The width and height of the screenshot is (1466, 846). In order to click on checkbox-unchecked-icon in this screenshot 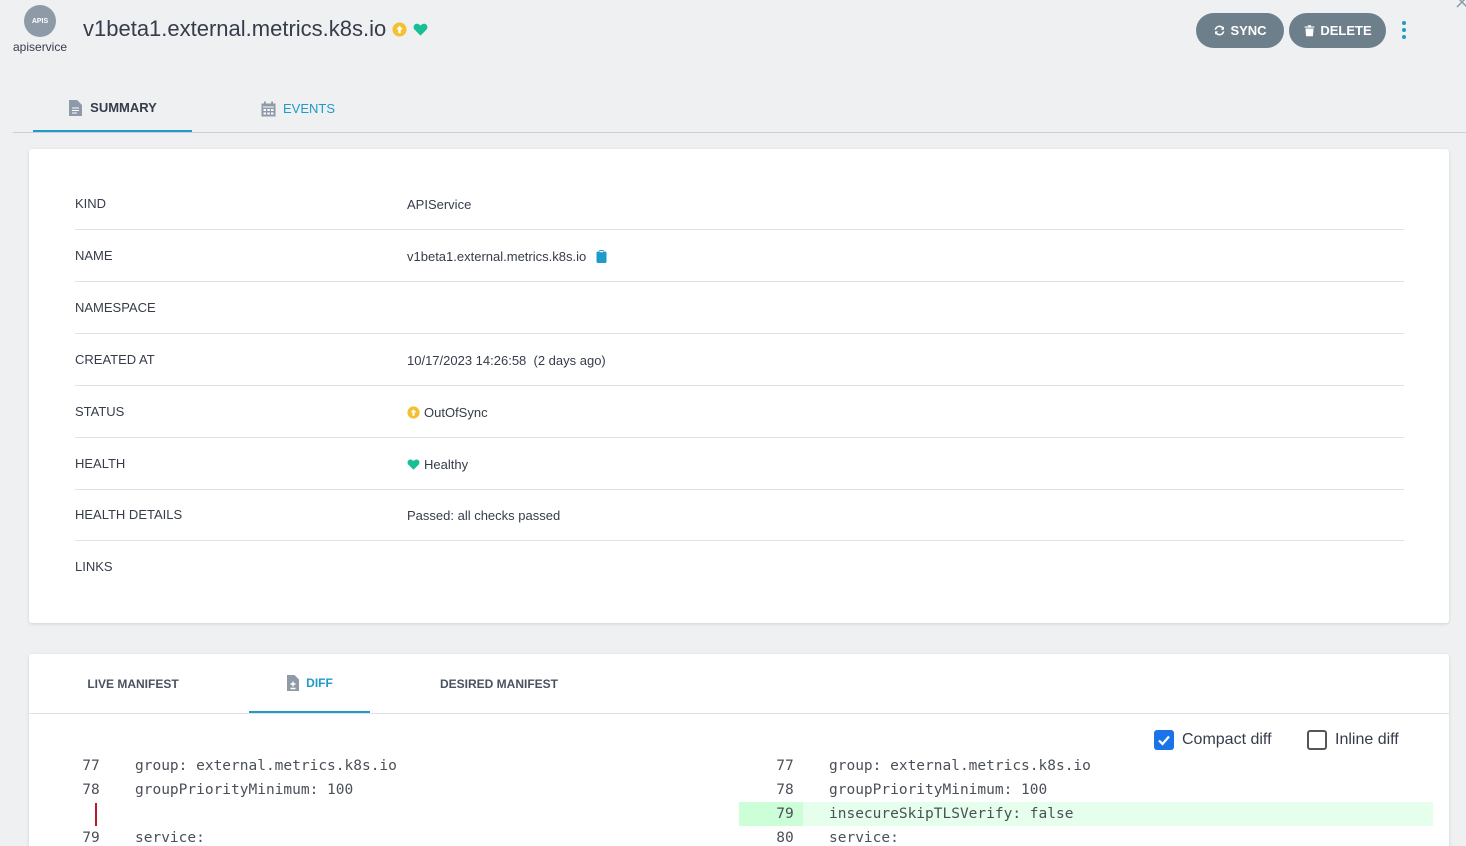, I will do `click(1317, 740)`.